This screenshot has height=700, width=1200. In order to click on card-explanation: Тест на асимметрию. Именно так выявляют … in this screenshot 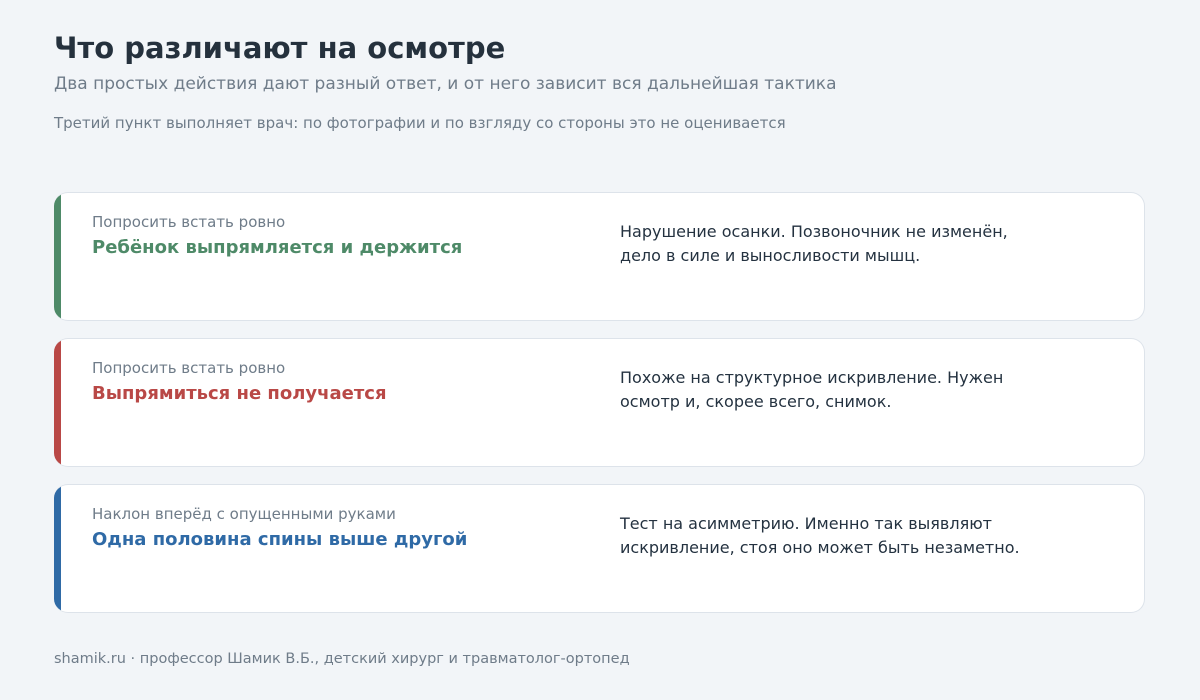, I will do `click(820, 535)`.